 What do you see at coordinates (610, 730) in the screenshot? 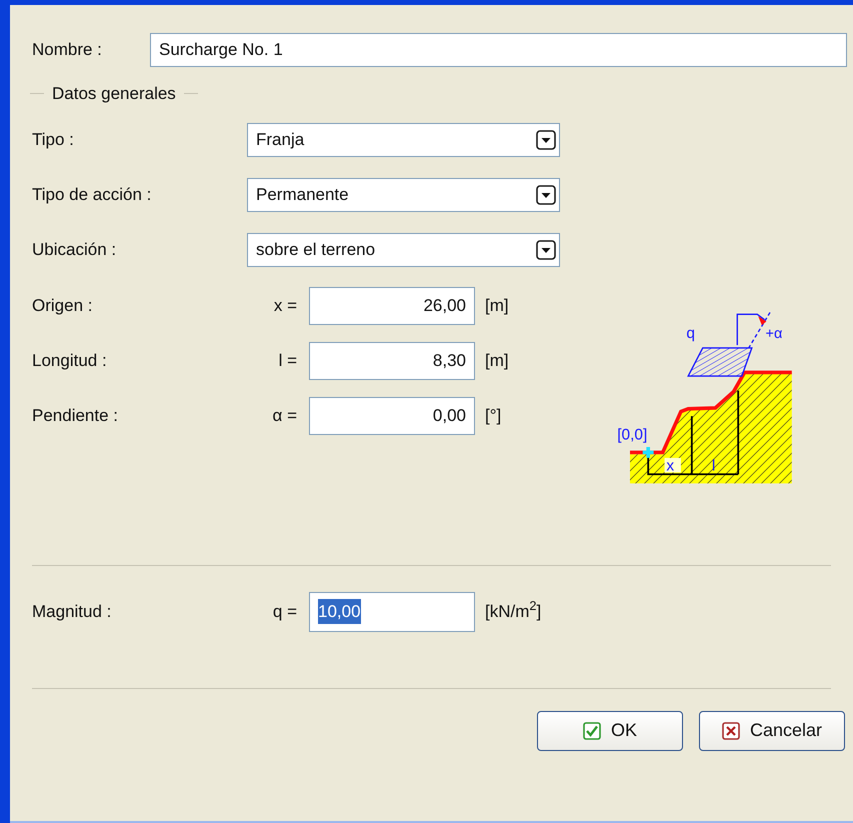
I see `ok-button: OK` at bounding box center [610, 730].